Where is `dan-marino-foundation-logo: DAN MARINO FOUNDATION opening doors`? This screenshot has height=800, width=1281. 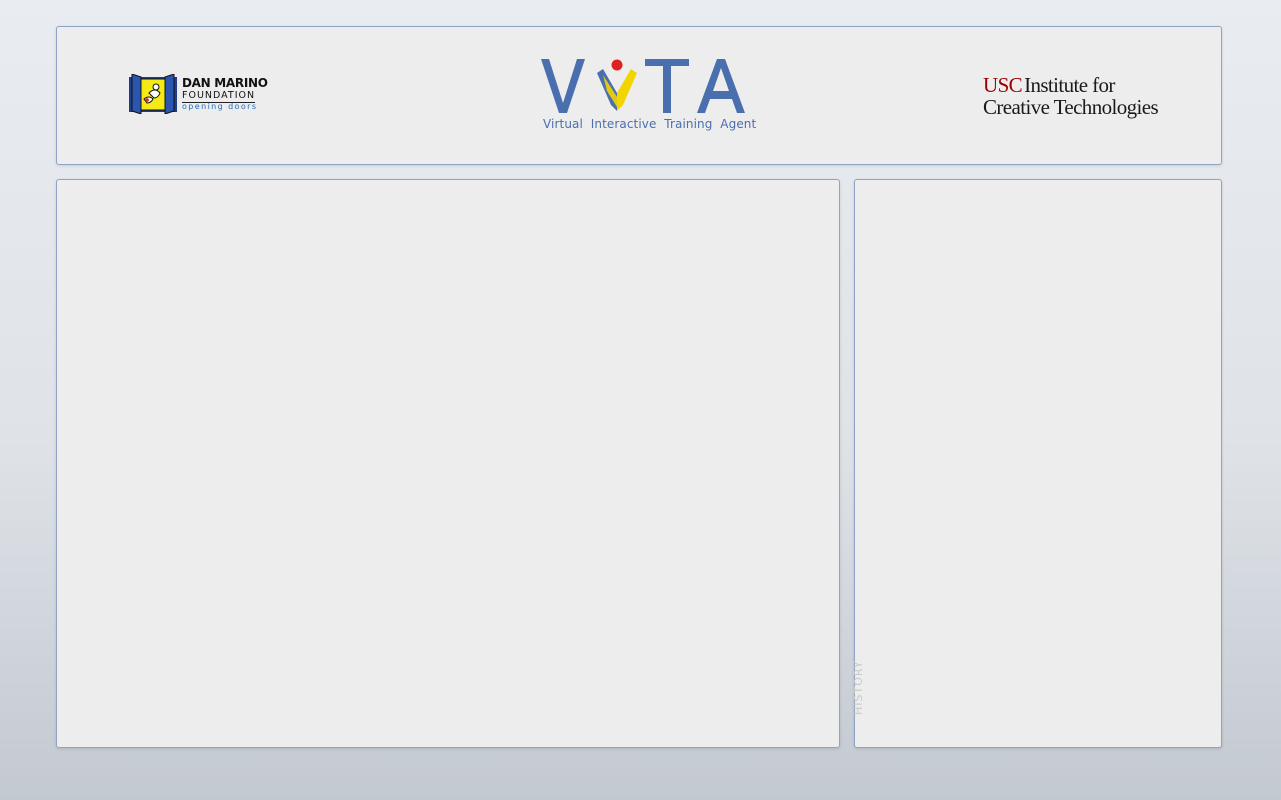 dan-marino-foundation-logo: DAN MARINO FOUNDATION opening doors is located at coordinates (197, 96).